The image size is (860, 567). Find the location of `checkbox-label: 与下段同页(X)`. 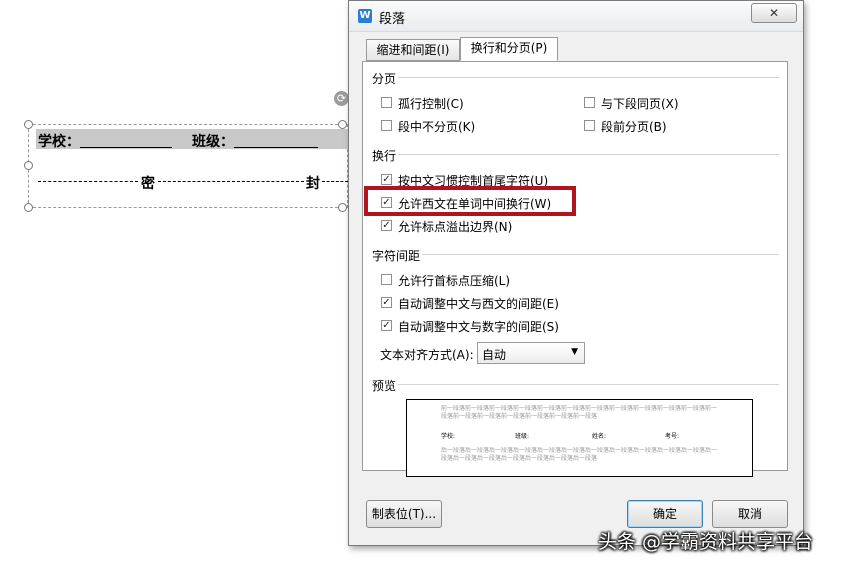

checkbox-label: 与下段同页(X) is located at coordinates (640, 104).